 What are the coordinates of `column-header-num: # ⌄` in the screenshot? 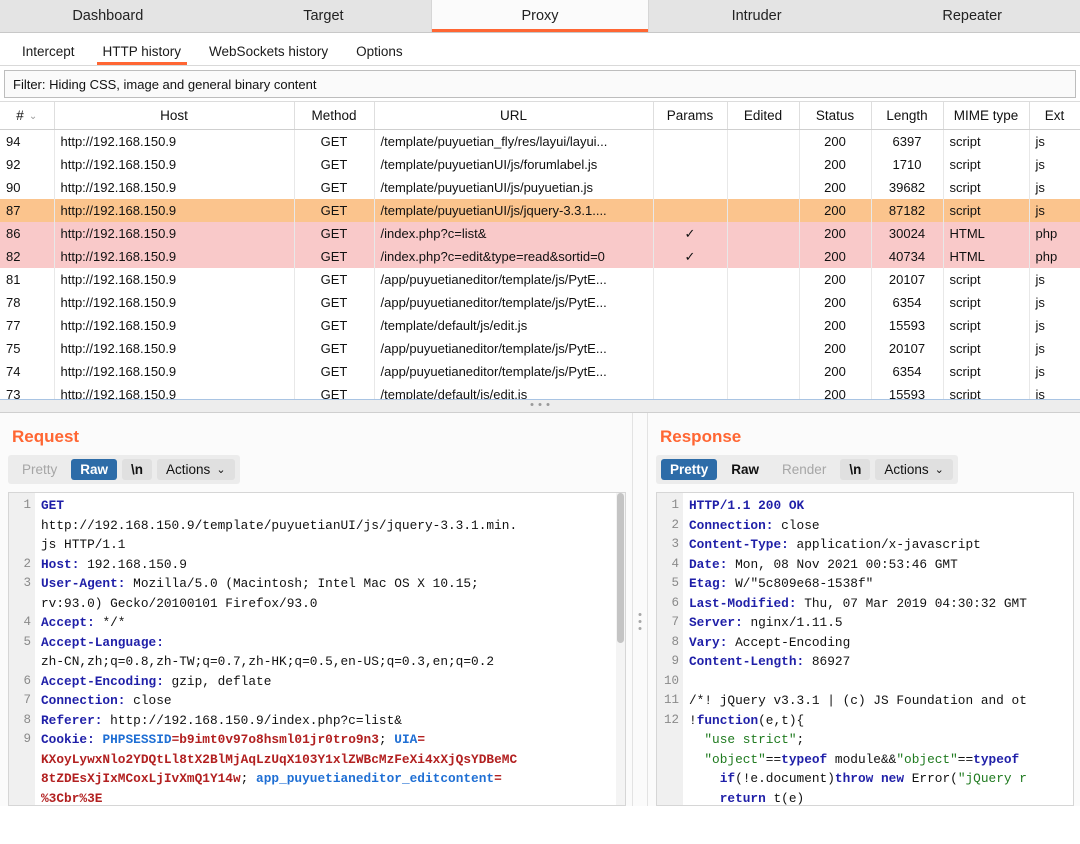 It's located at (27, 116).